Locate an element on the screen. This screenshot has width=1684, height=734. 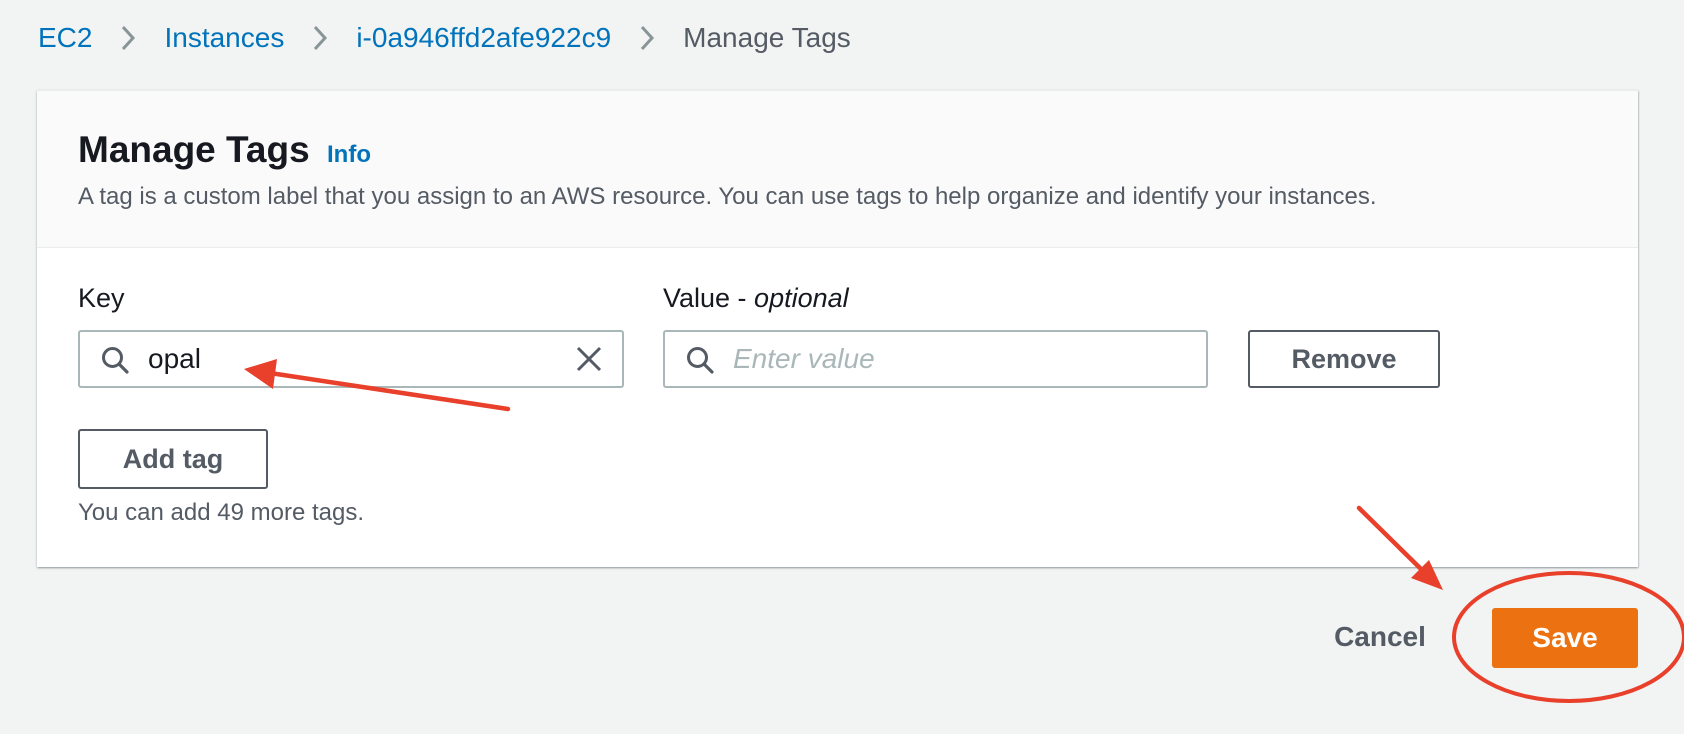
value-label-text: Value - is located at coordinates (709, 298).